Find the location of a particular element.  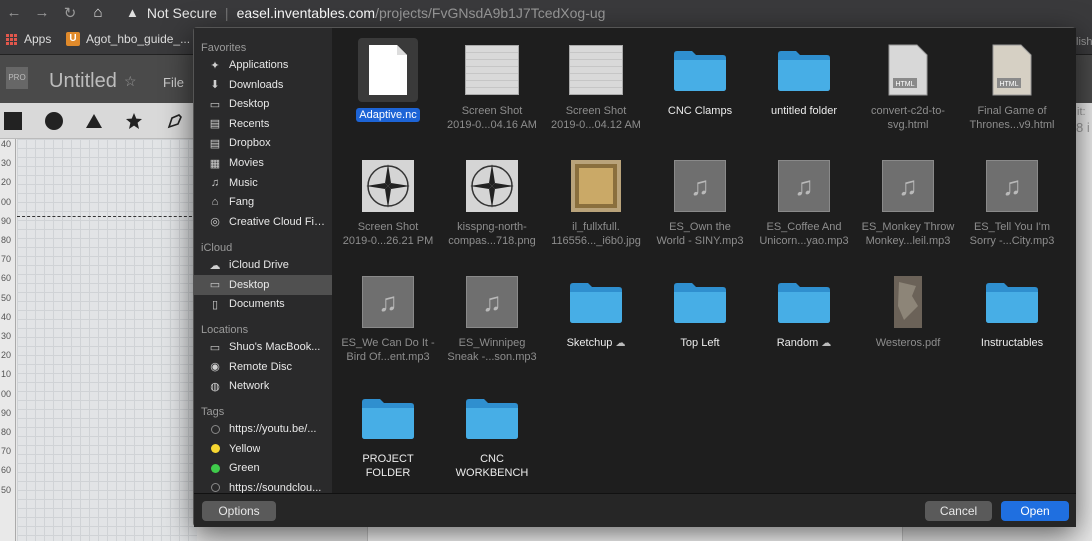

star-tool-icon is located at coordinates (134, 121).